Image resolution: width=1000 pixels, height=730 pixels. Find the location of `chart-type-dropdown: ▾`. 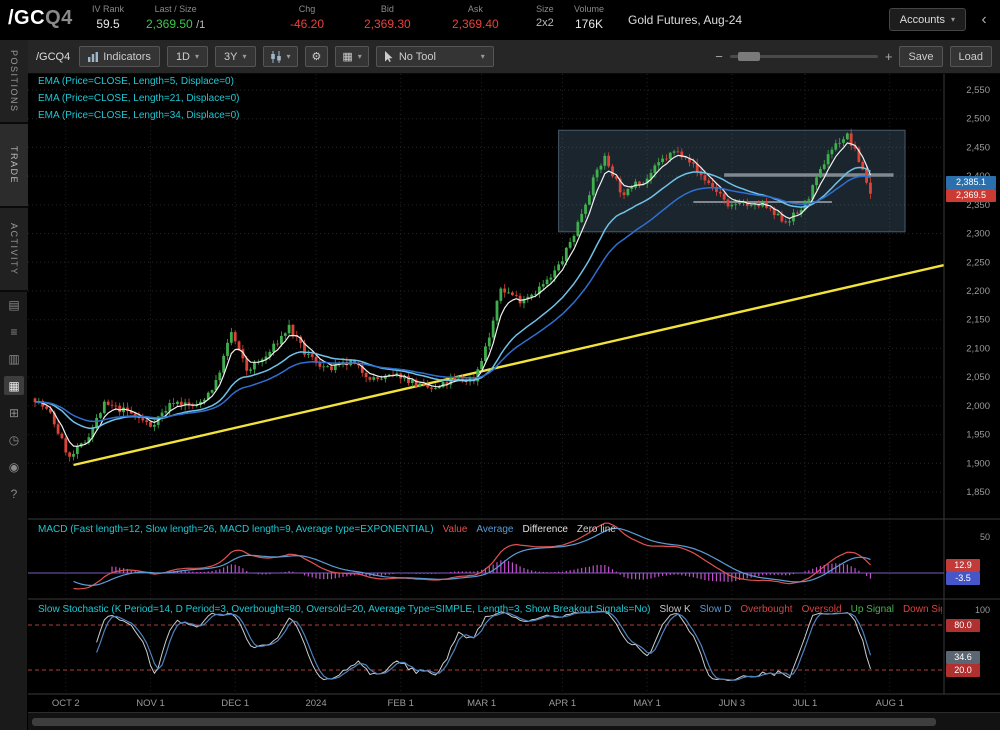

chart-type-dropdown: ▾ is located at coordinates (280, 56).